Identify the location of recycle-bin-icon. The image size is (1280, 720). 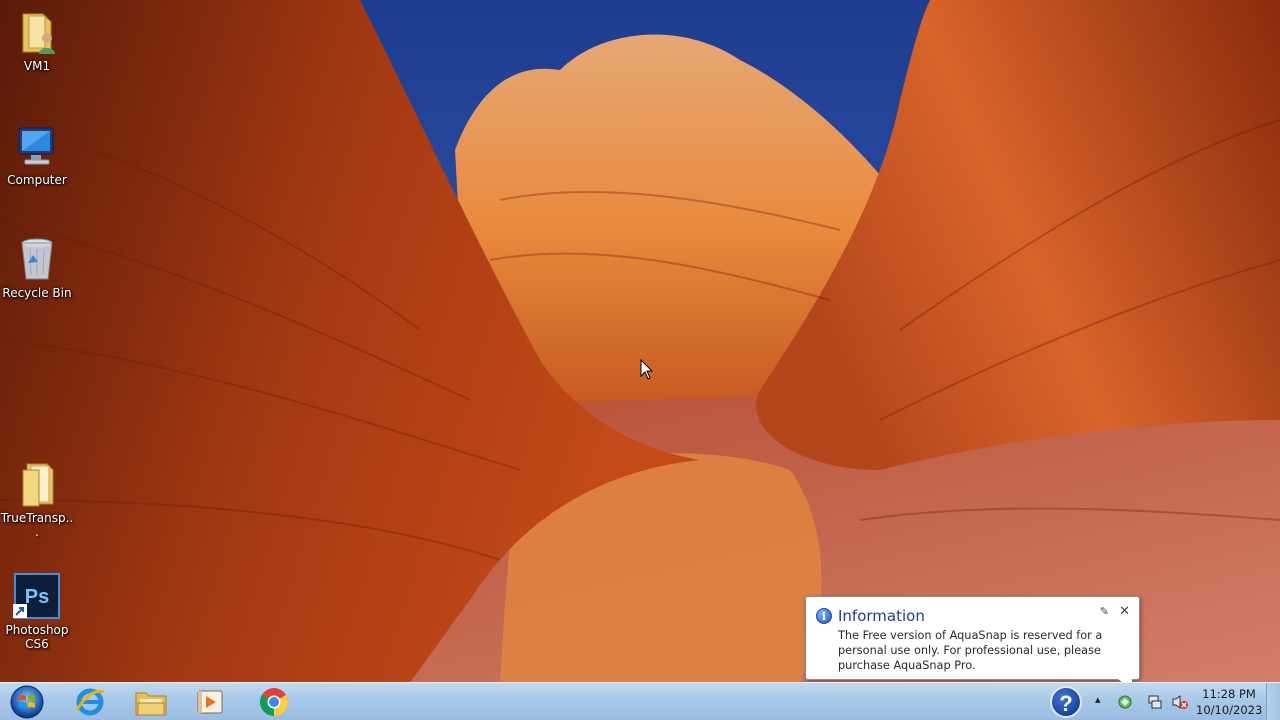
(37, 259).